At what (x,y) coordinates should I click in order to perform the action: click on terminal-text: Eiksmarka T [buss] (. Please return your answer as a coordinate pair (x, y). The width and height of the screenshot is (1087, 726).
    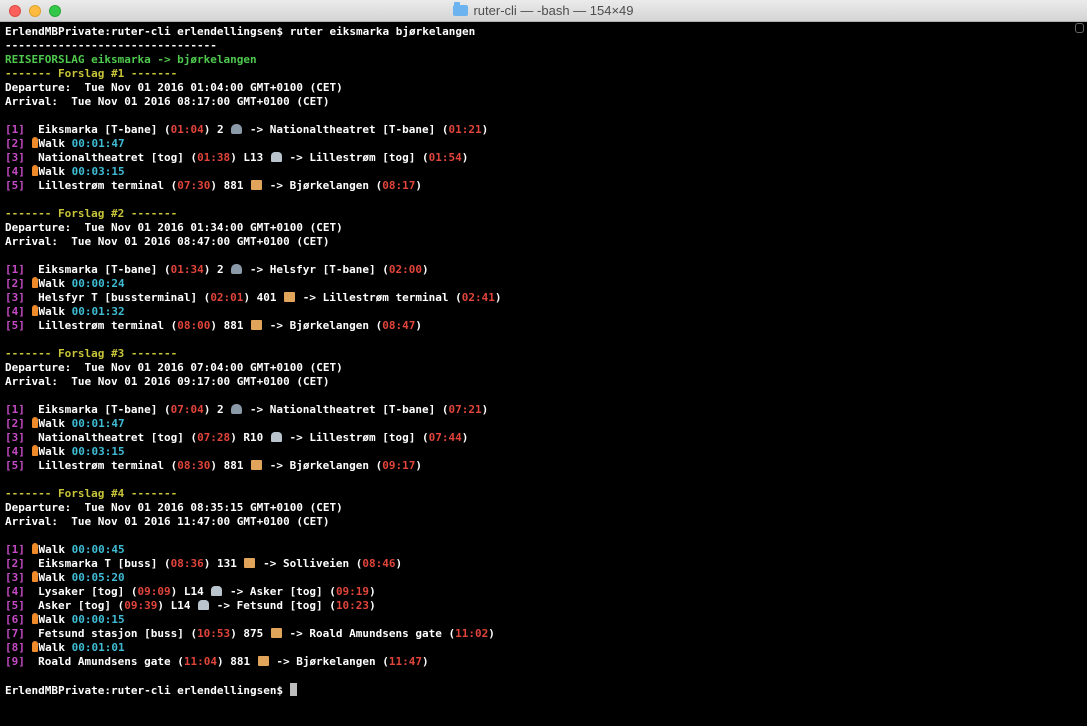
    Looking at the image, I should click on (97, 563).